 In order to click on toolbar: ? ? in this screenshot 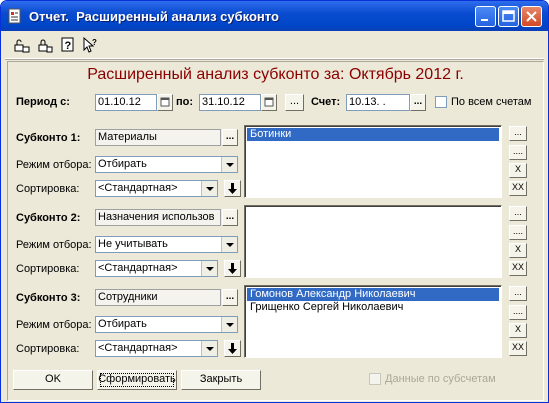, I will do `click(274, 45)`.